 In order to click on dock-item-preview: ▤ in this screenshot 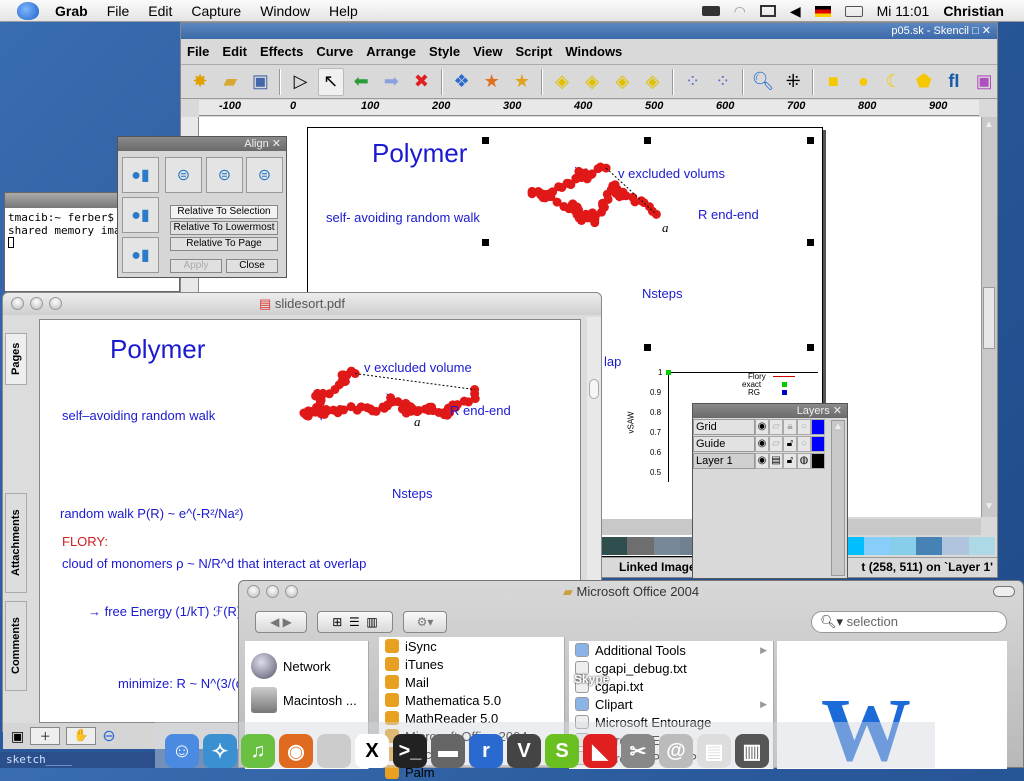, I will do `click(714, 751)`.